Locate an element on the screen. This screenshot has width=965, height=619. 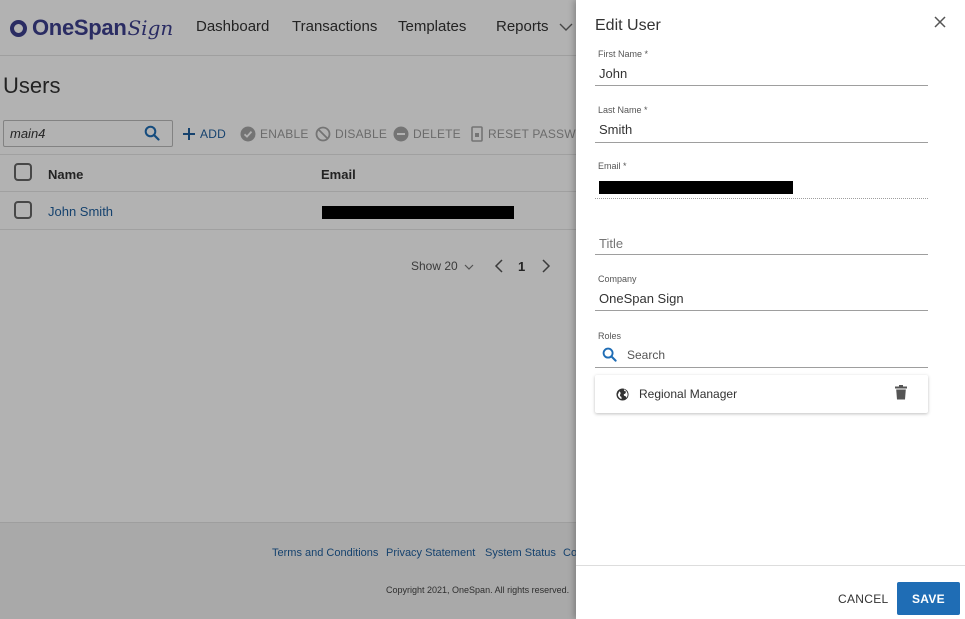
drawer-title: Edit User is located at coordinates (628, 25).